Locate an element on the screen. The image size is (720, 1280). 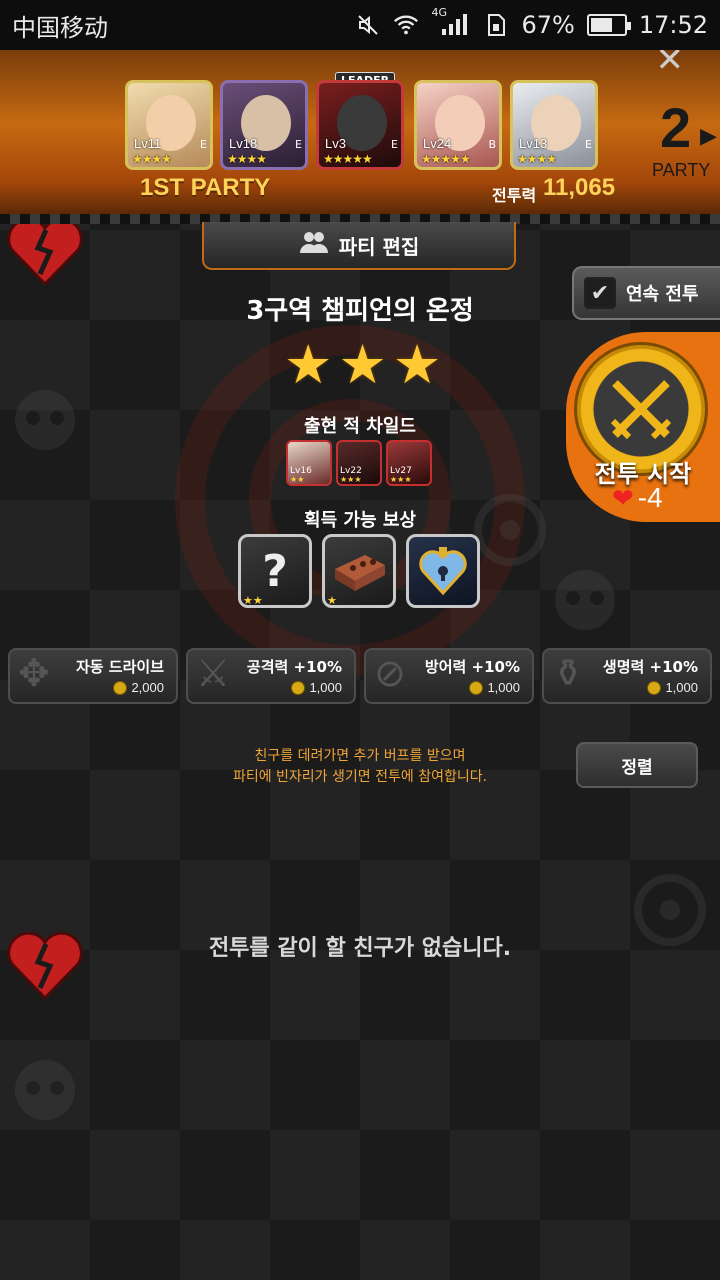
crossed-swords-icon is located at coordinates (641, 410).